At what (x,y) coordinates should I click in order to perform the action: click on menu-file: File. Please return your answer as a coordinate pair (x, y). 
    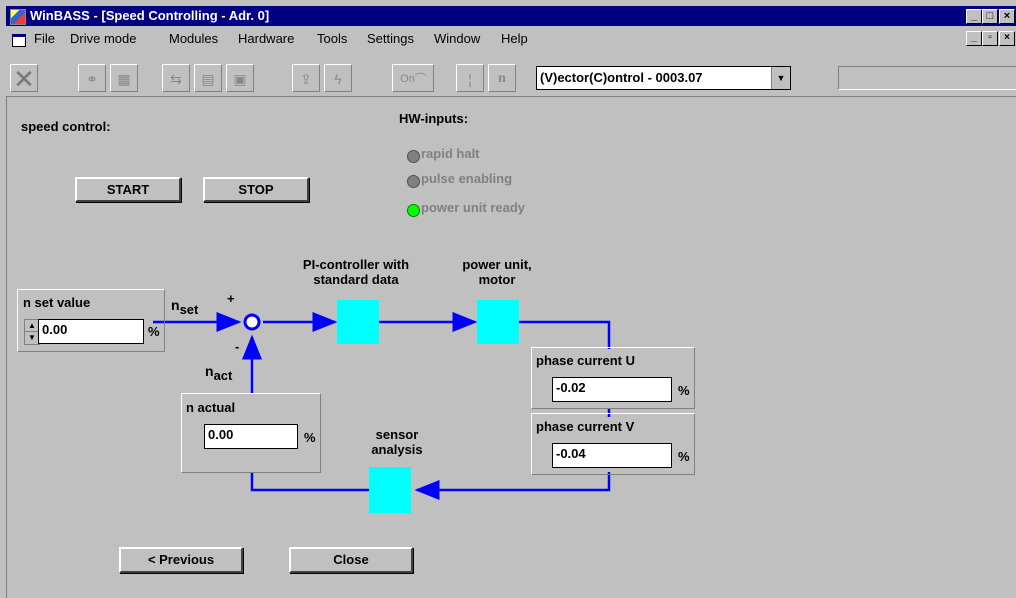
    Looking at the image, I should click on (44, 38).